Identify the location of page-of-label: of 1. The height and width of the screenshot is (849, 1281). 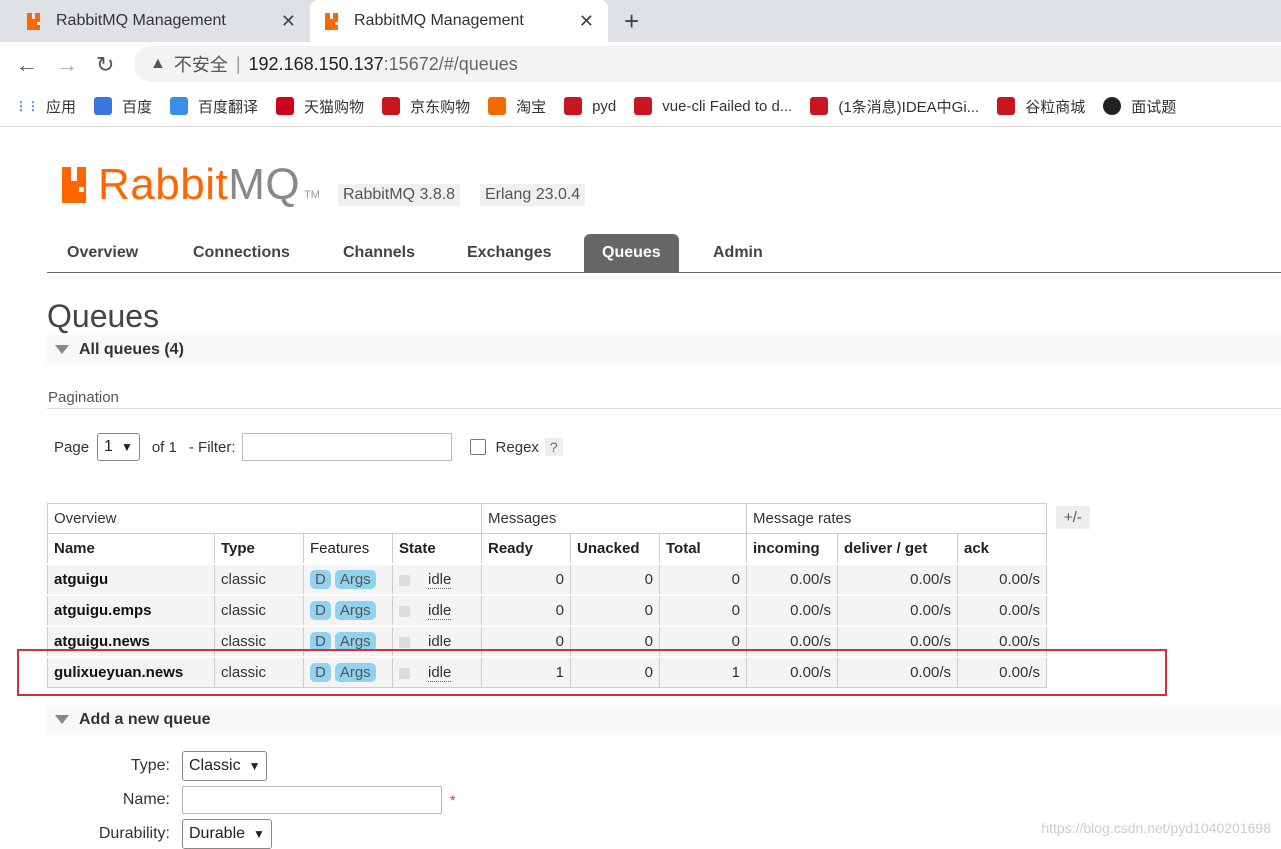
(164, 447).